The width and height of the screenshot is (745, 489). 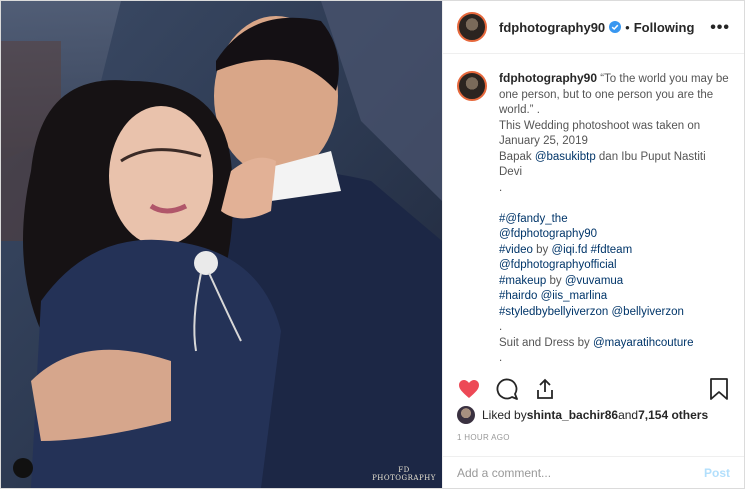 I want to click on watermark: FD PHOTOGRAPHY, so click(x=404, y=474).